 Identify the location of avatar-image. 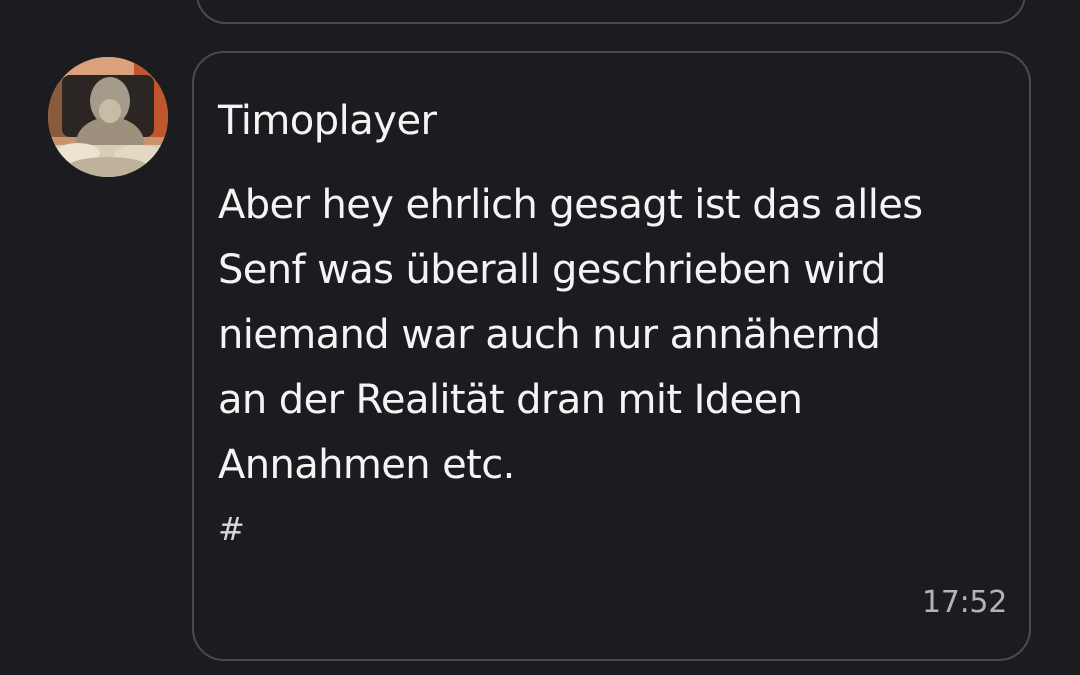
(108, 117).